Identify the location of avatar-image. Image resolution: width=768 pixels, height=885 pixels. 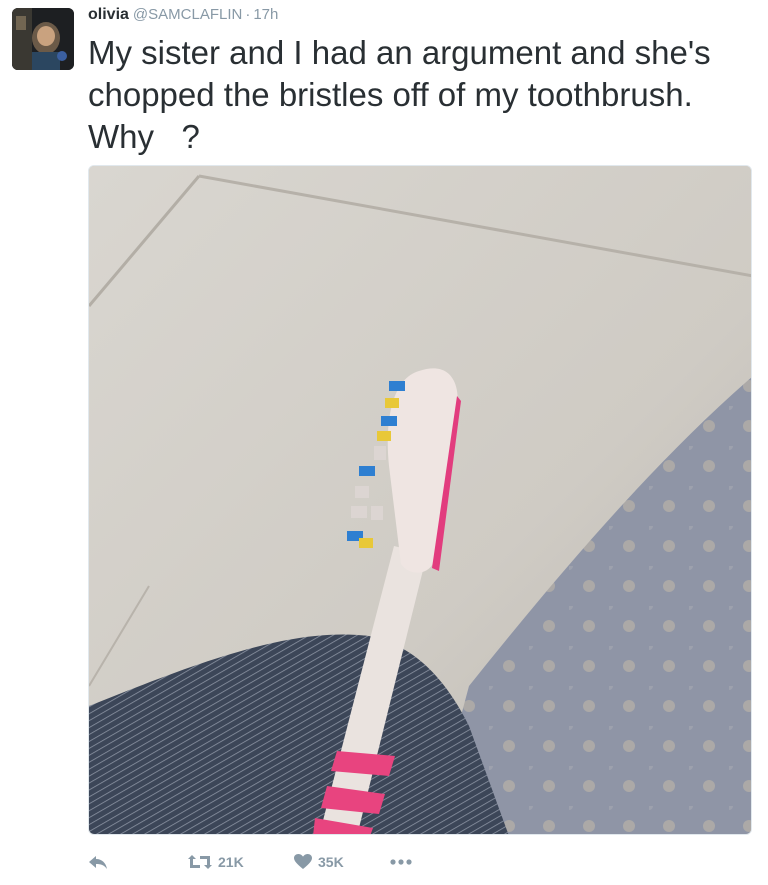
(43, 39).